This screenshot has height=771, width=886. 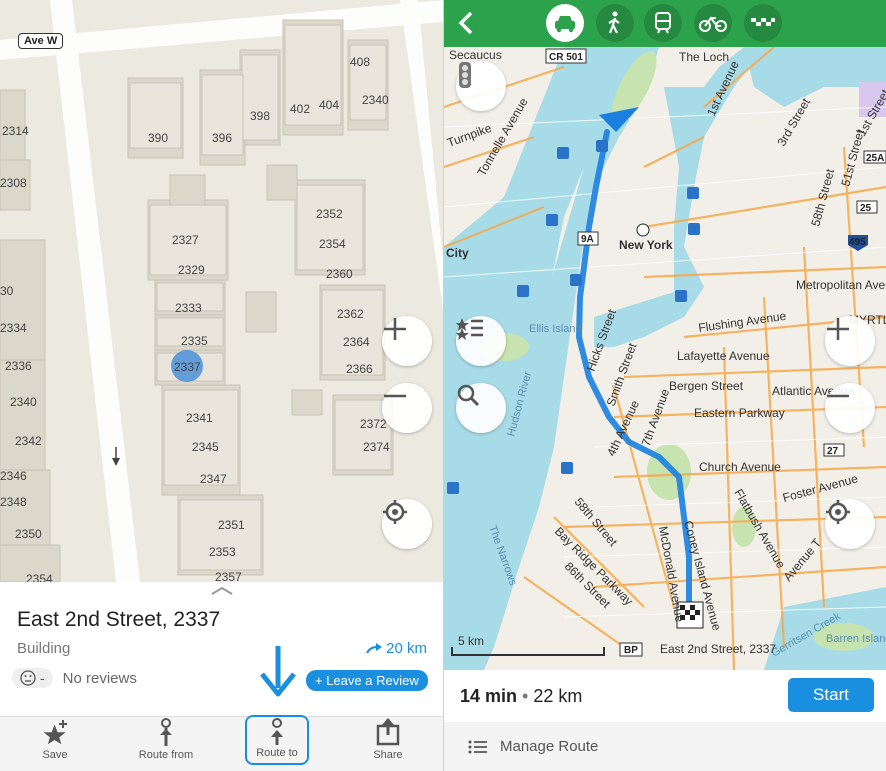 I want to click on route-to-button: Route to, so click(x=277, y=740).